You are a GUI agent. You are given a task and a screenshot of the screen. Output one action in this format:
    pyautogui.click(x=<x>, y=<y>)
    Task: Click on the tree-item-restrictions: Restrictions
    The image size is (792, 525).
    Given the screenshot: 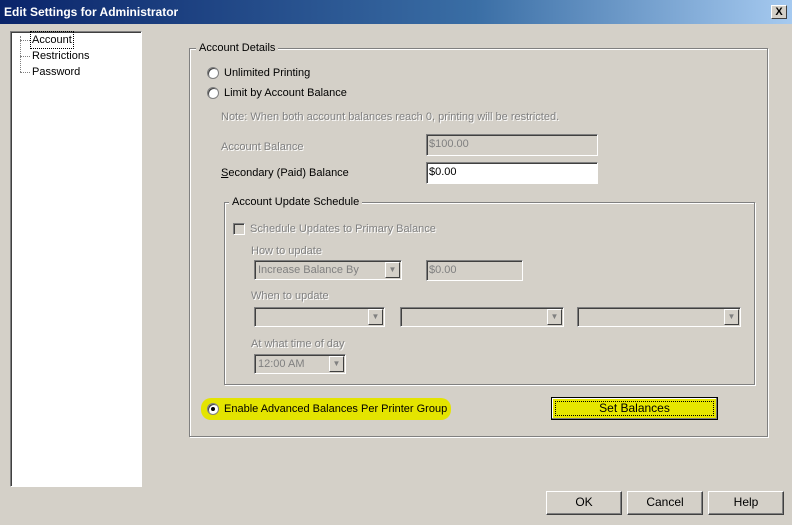 What is the action you would take?
    pyautogui.click(x=76, y=56)
    